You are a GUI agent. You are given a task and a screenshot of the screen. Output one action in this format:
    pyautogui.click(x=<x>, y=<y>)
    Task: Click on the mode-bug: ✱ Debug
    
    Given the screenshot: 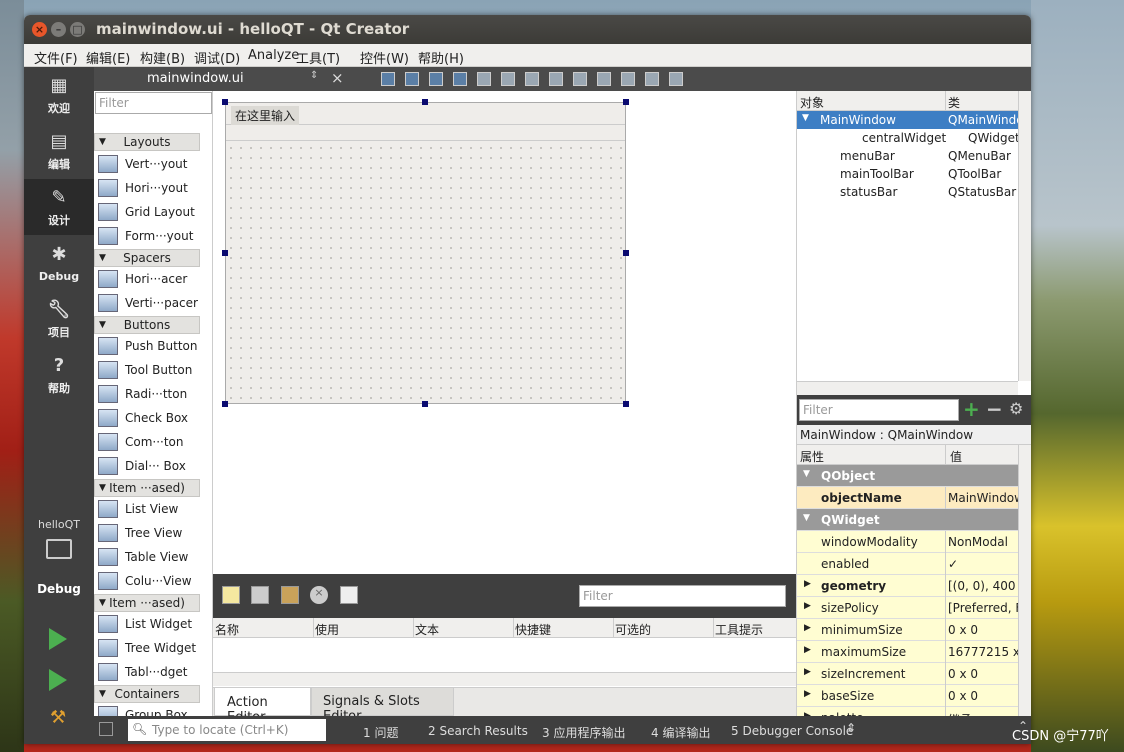 What is the action you would take?
    pyautogui.click(x=59, y=263)
    